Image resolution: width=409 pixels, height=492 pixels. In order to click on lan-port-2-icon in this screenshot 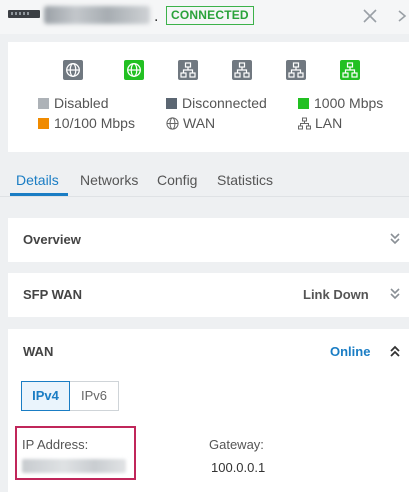, I will do `click(242, 70)`.